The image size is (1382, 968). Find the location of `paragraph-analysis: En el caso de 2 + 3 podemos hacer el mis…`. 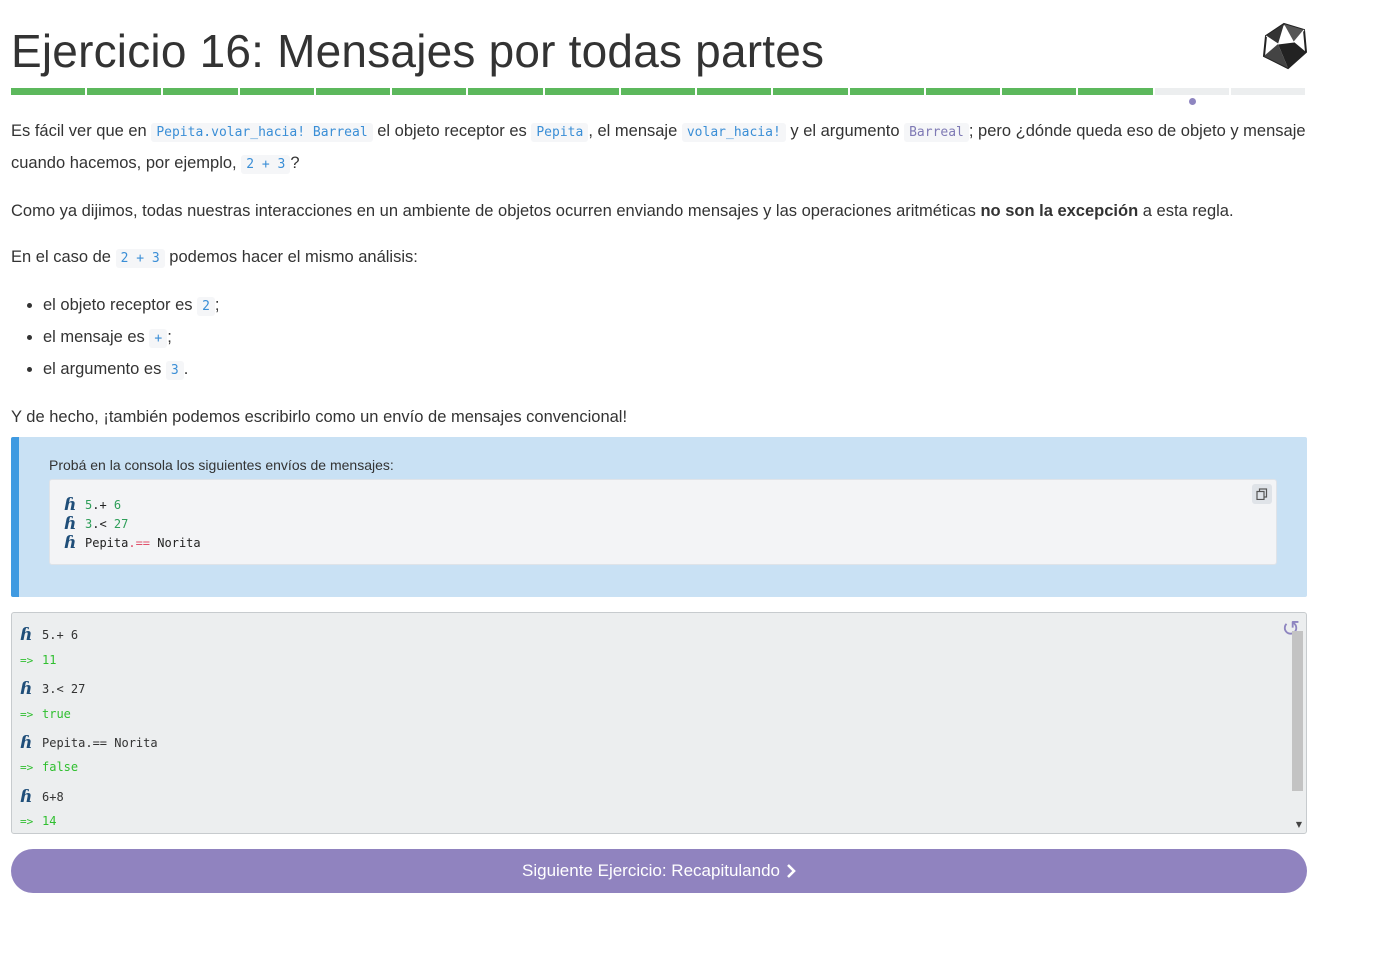

paragraph-analysis: En el caso de 2 + 3 podemos hacer el mis… is located at coordinates (214, 258).